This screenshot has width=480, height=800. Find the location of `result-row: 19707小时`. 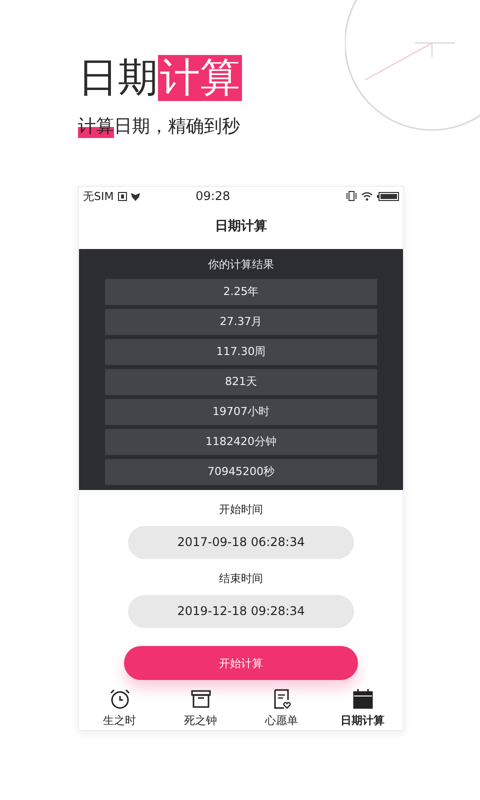

result-row: 19707小时 is located at coordinates (241, 412).